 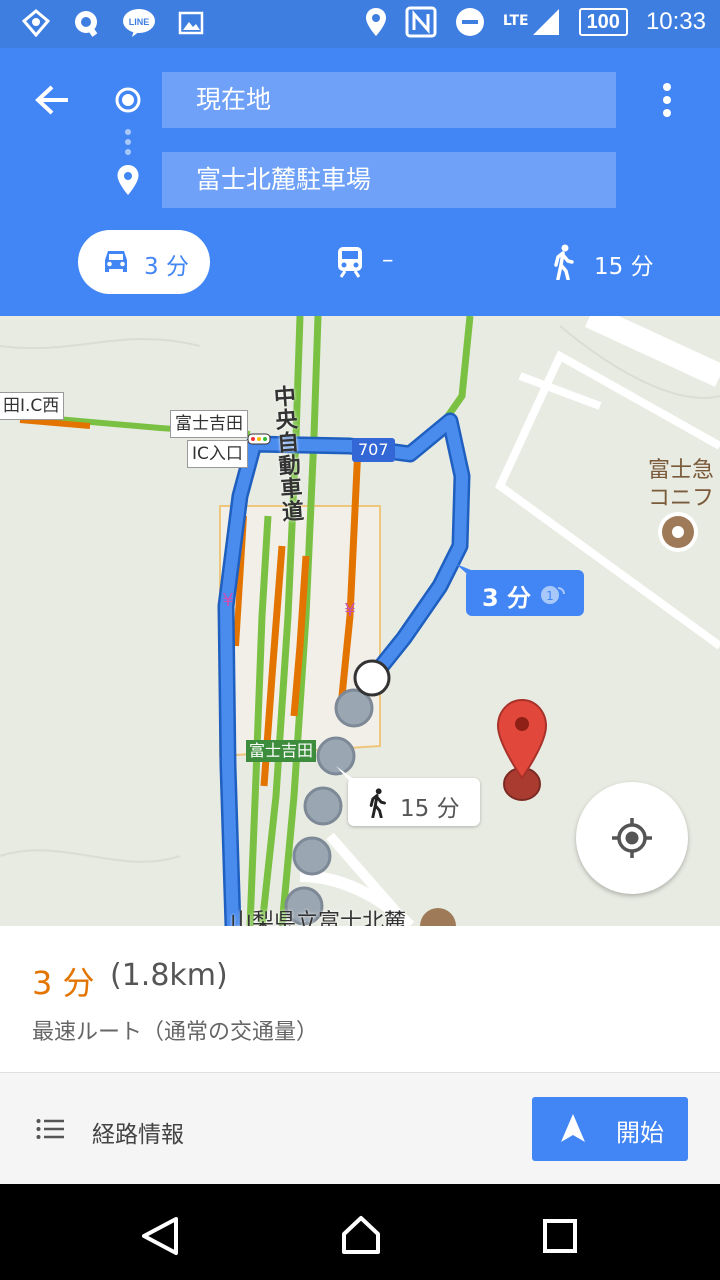 I want to click on tab-walk: 15 分, so click(x=610, y=262).